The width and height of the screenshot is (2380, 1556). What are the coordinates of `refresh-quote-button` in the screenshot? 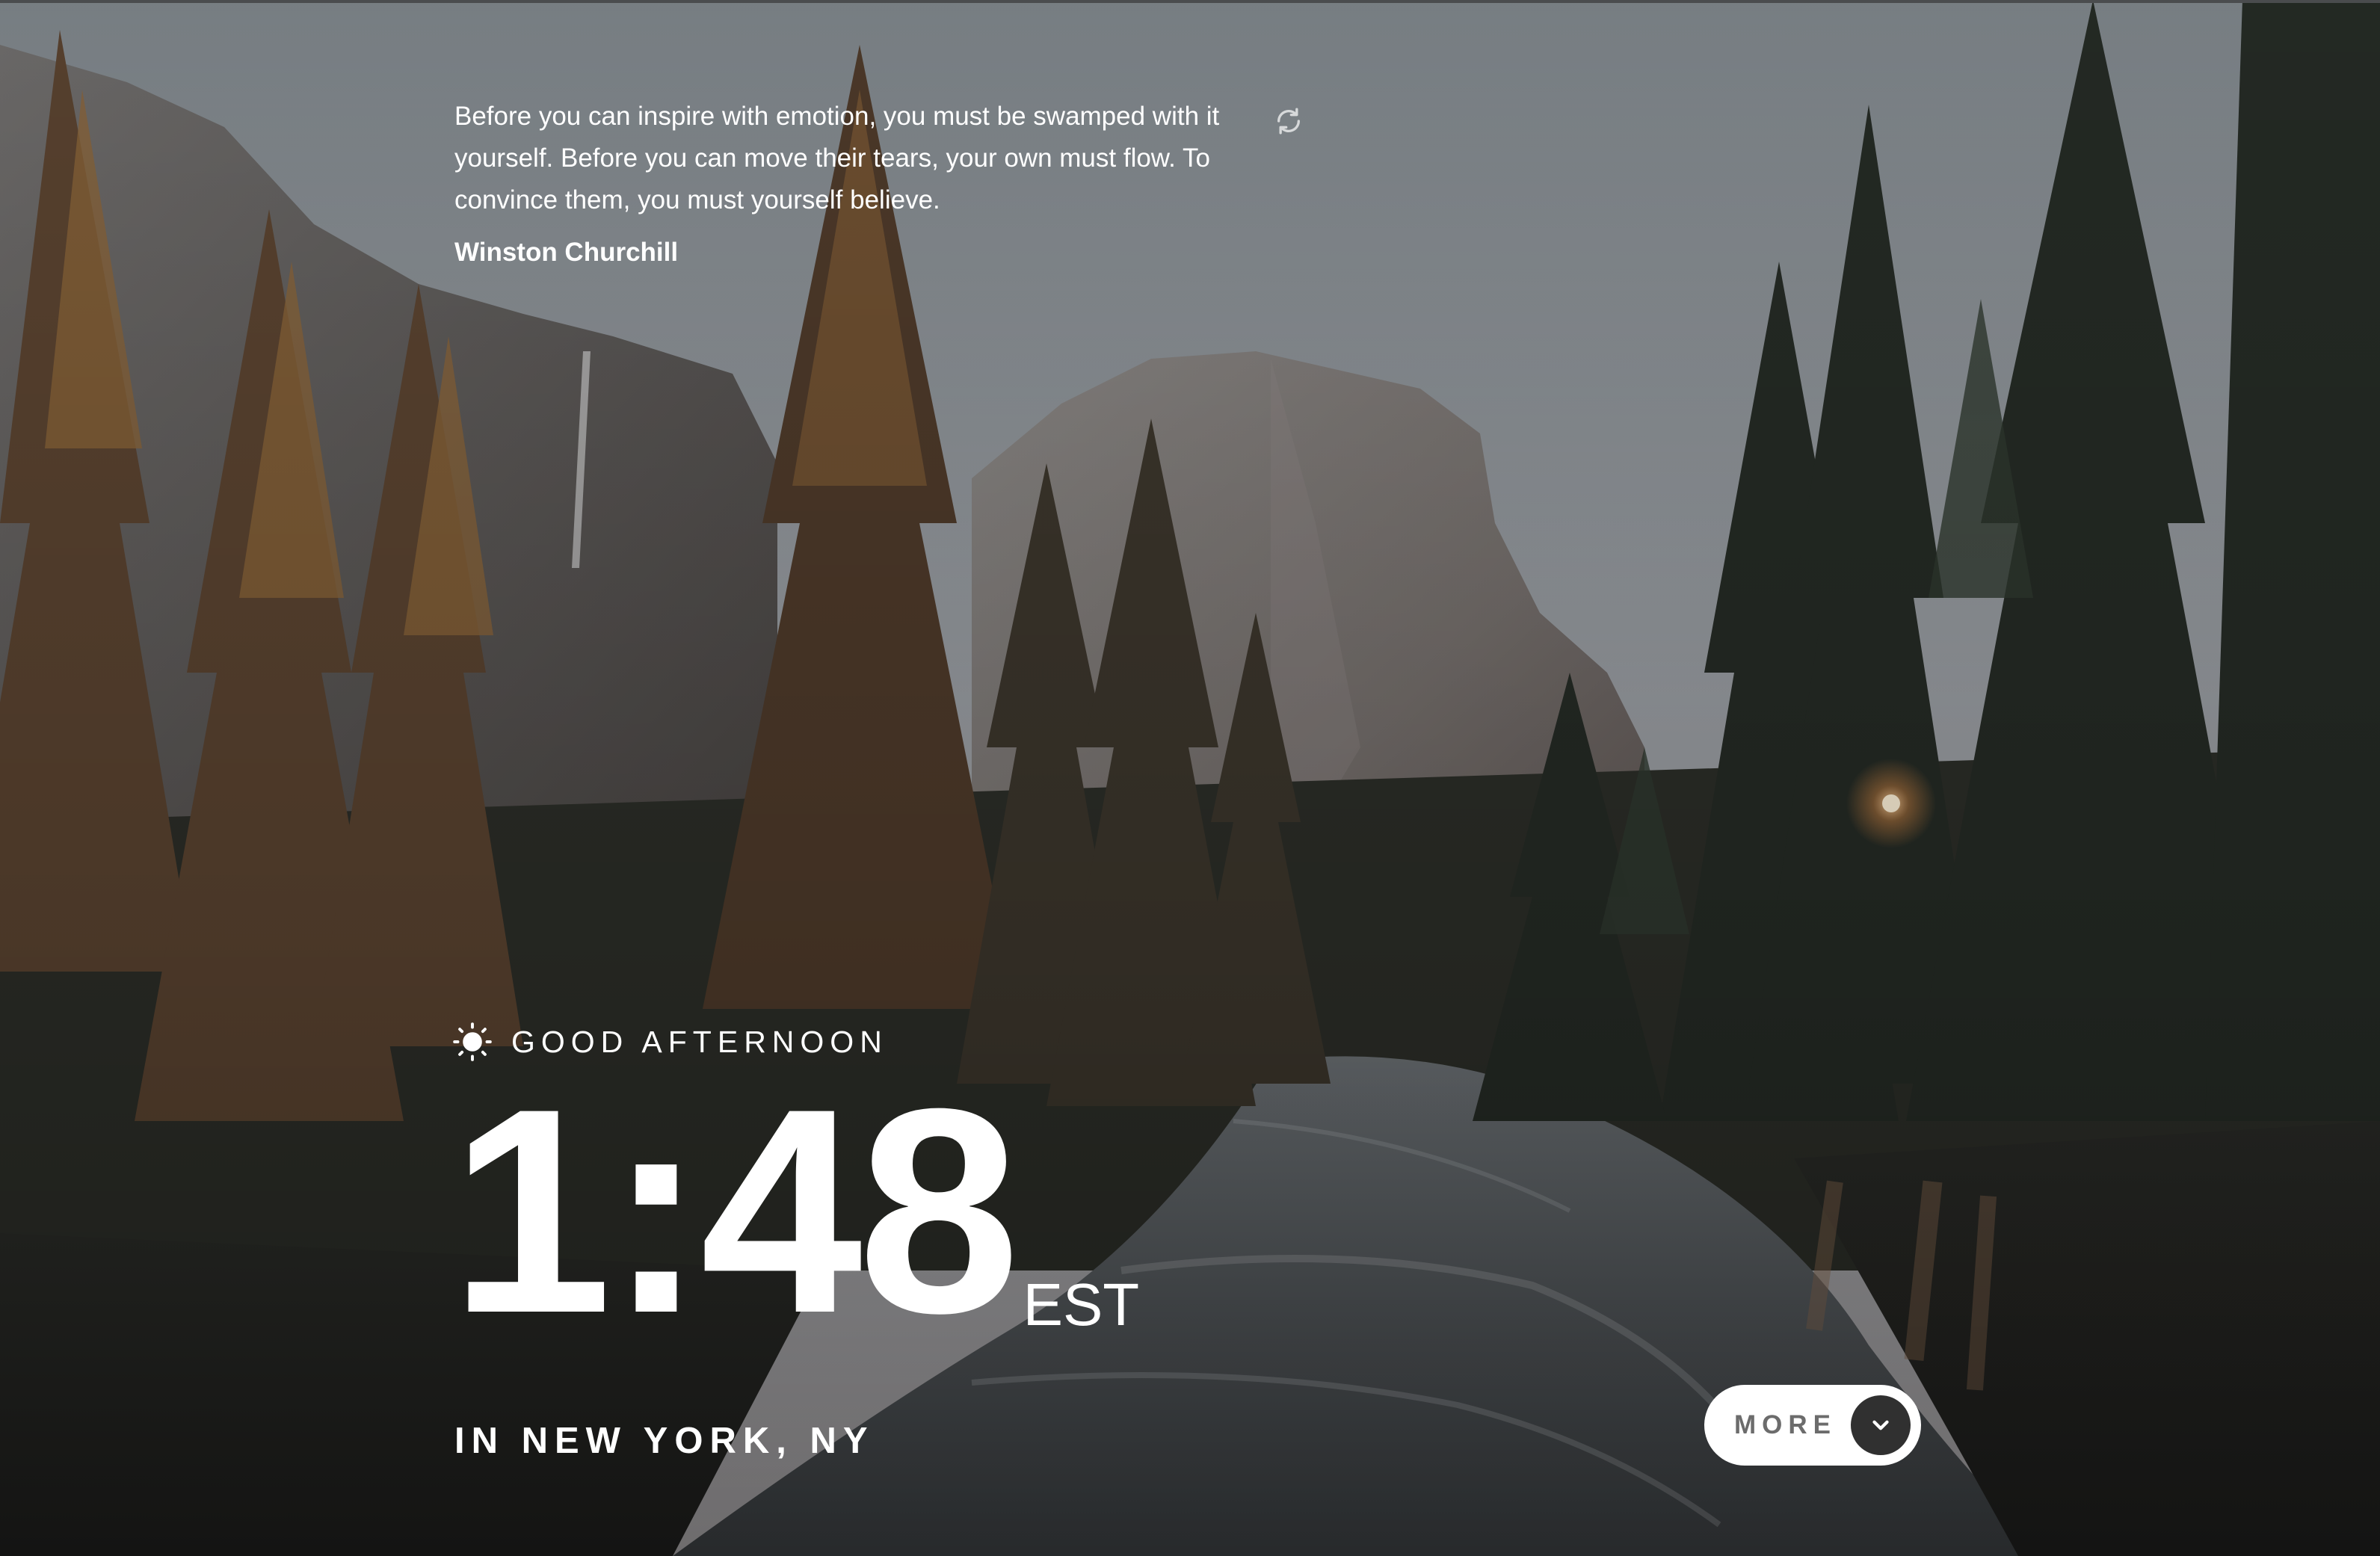 It's located at (1288, 123).